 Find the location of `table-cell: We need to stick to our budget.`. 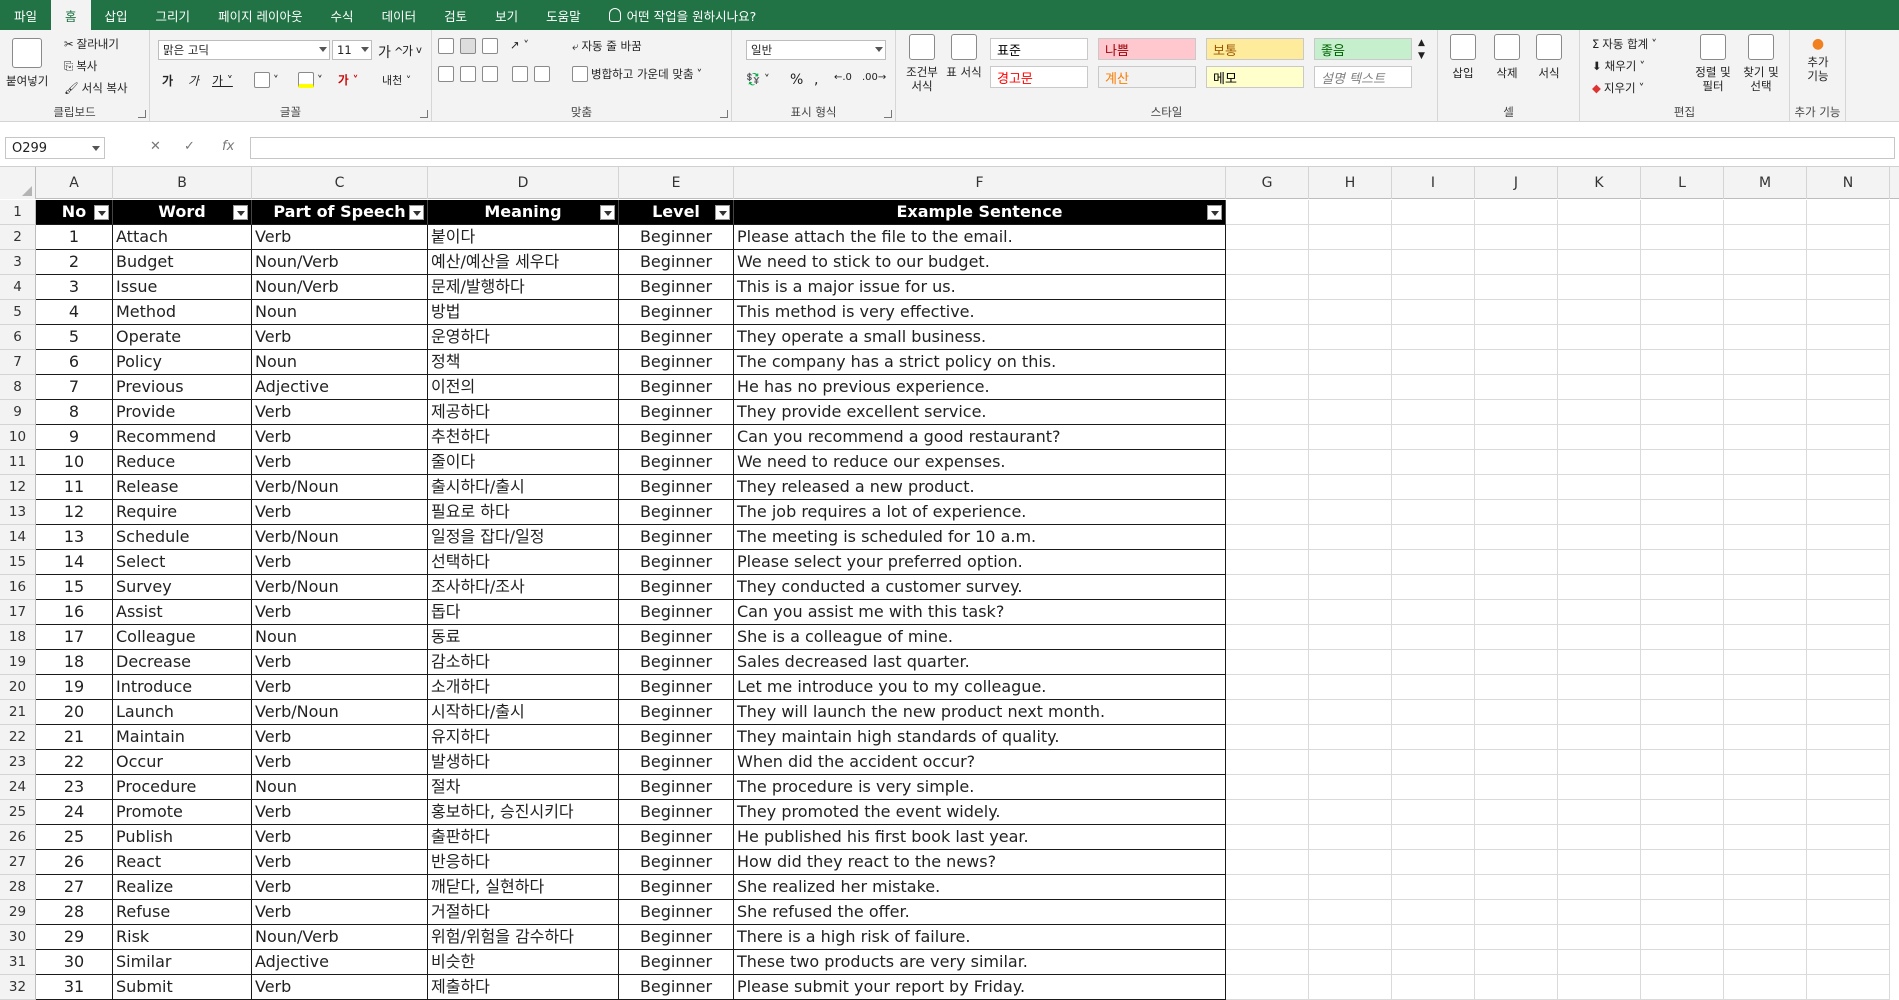

table-cell: We need to stick to our budget. is located at coordinates (980, 262).